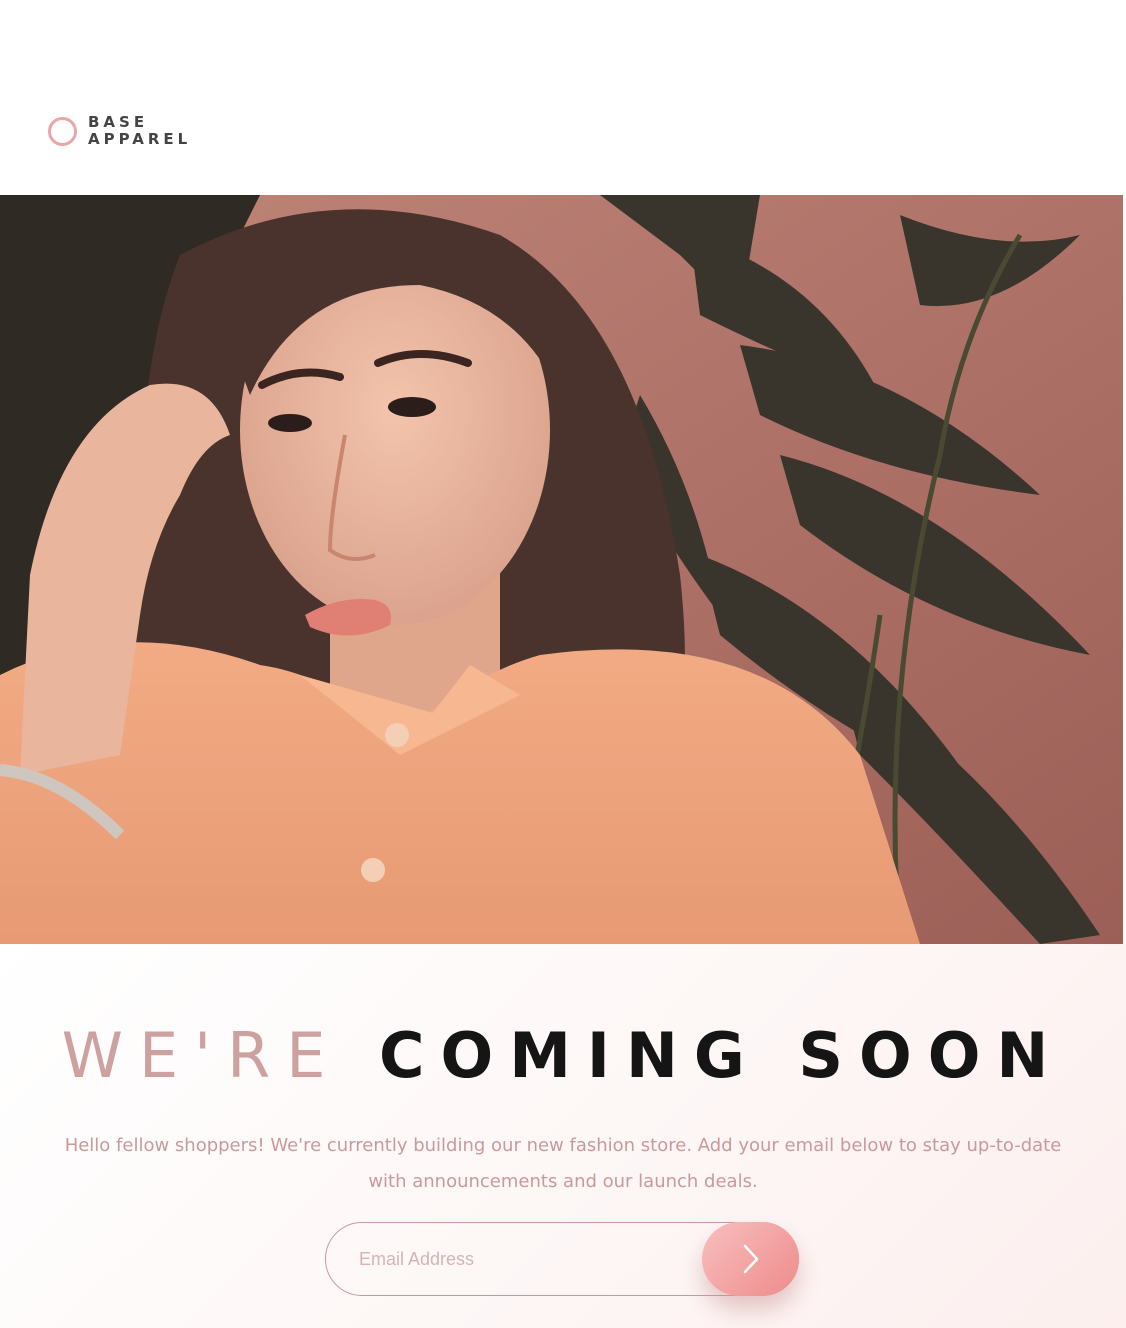 This screenshot has height=1328, width=1126. What do you see at coordinates (140, 139) in the screenshot?
I see `brand-line-2: APPAREL` at bounding box center [140, 139].